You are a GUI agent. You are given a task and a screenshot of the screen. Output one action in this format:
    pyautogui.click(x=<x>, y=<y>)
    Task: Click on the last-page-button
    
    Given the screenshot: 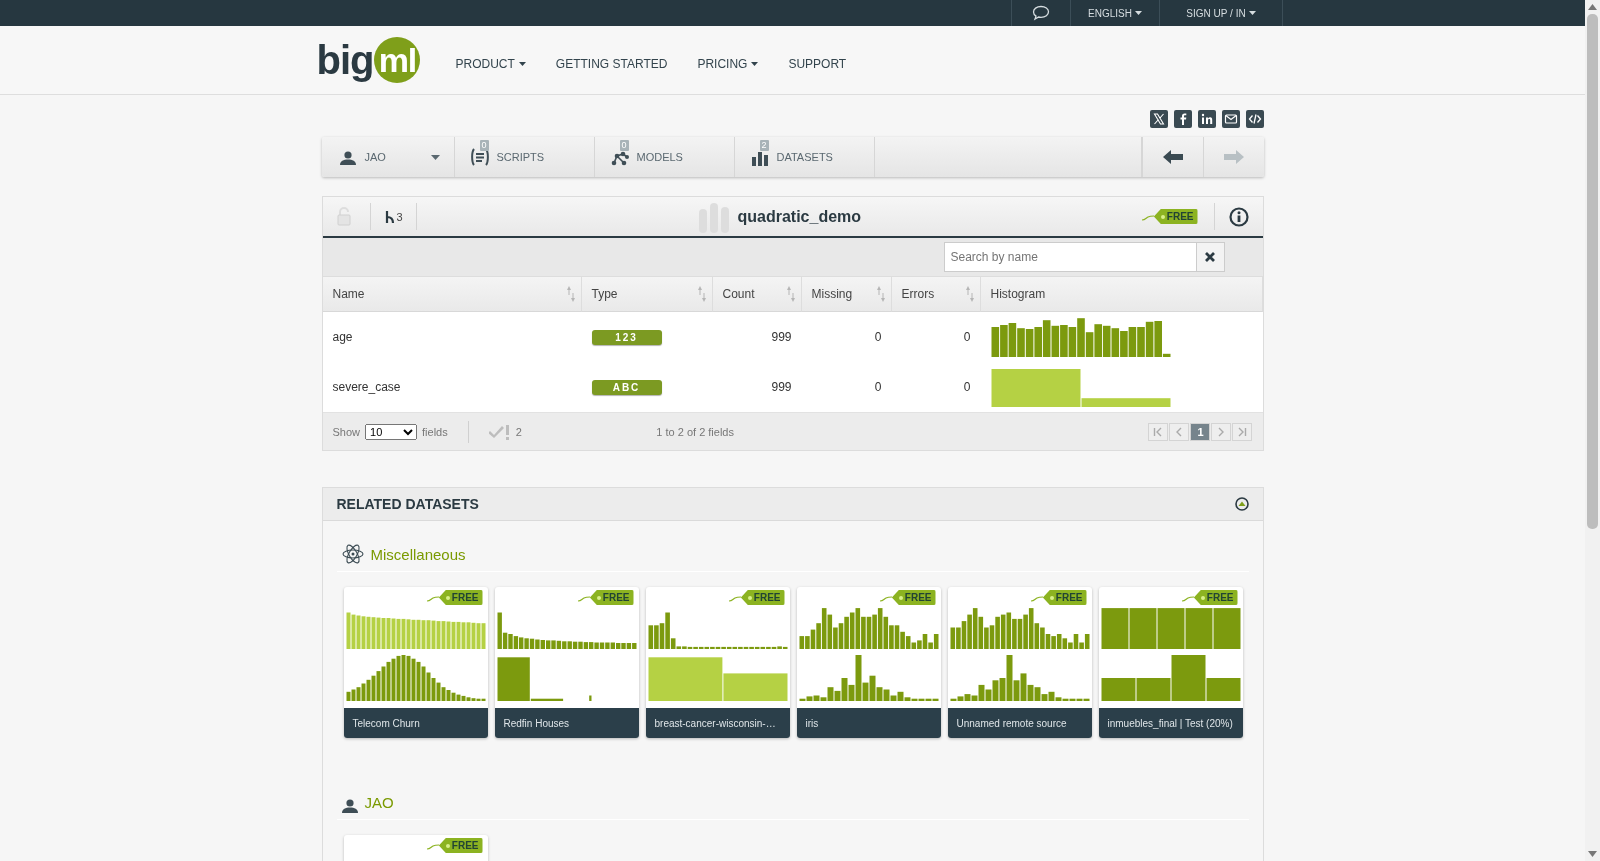 What is the action you would take?
    pyautogui.click(x=1242, y=431)
    